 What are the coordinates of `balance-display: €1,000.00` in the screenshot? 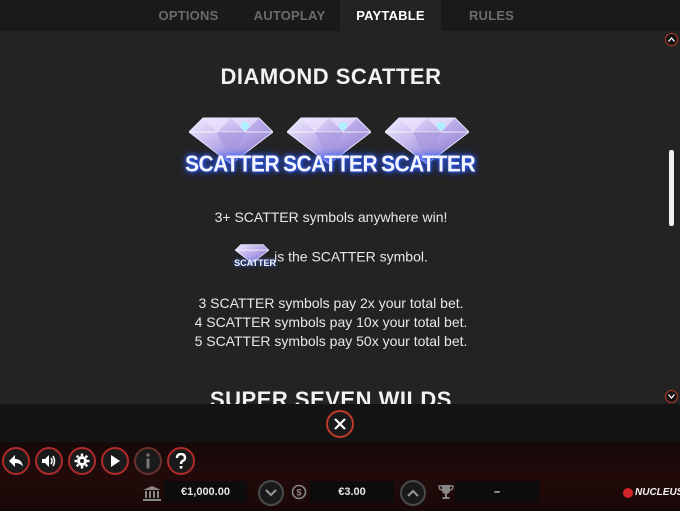 It's located at (205, 492).